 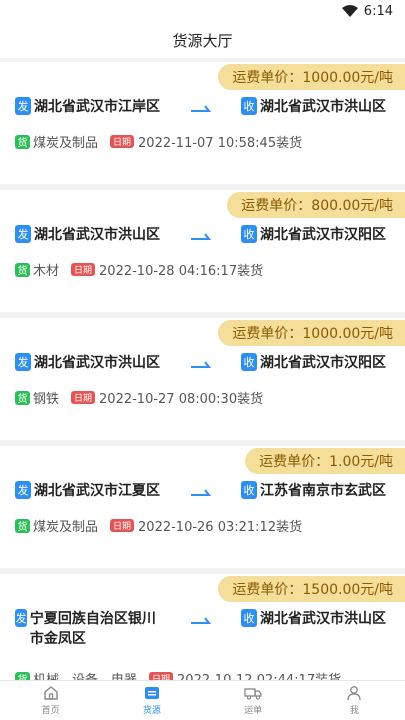 I want to click on tab-cargo: 货源, so click(x=151, y=700).